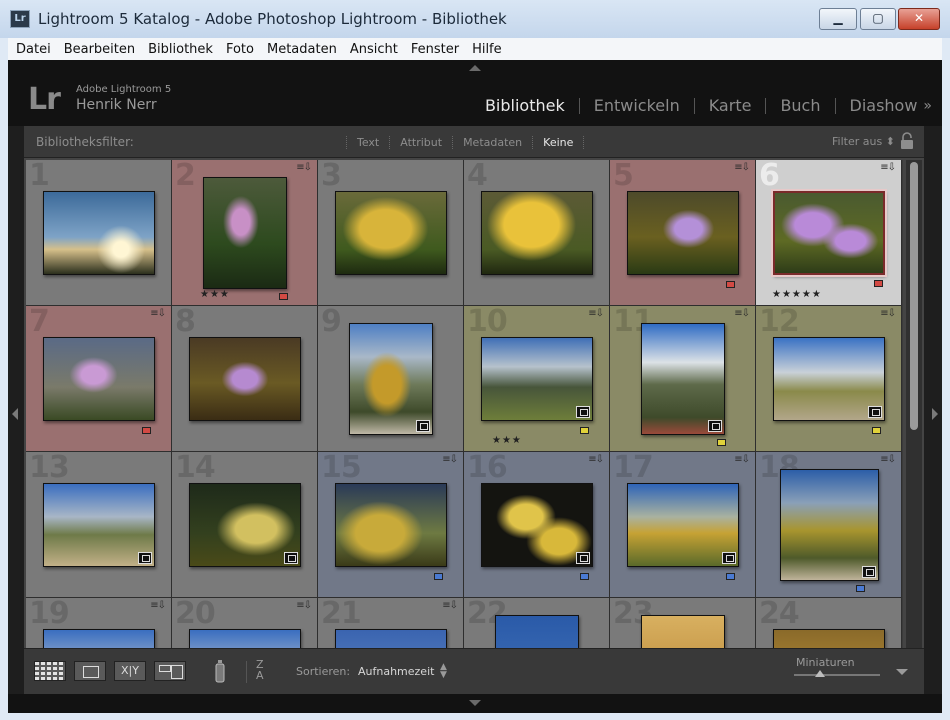 This screenshot has height=720, width=950. Describe the element at coordinates (15, 414) in the screenshot. I see `left-panel-toggle-icon` at that location.